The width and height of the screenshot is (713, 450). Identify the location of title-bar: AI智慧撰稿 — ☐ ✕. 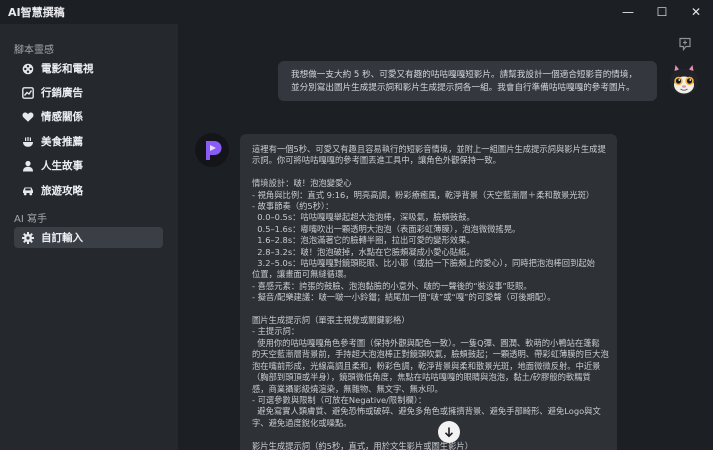
(356, 12).